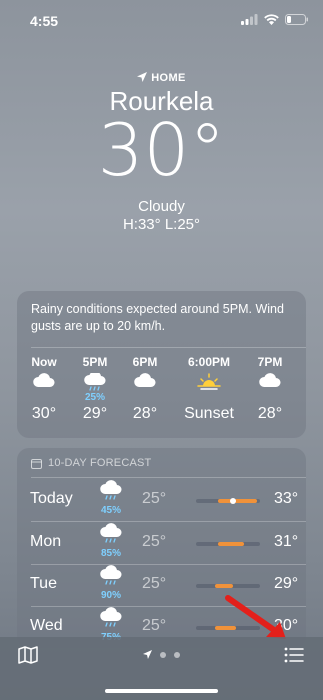  I want to click on forecast-row: Mon 85% 25° 31°, so click(161, 543).